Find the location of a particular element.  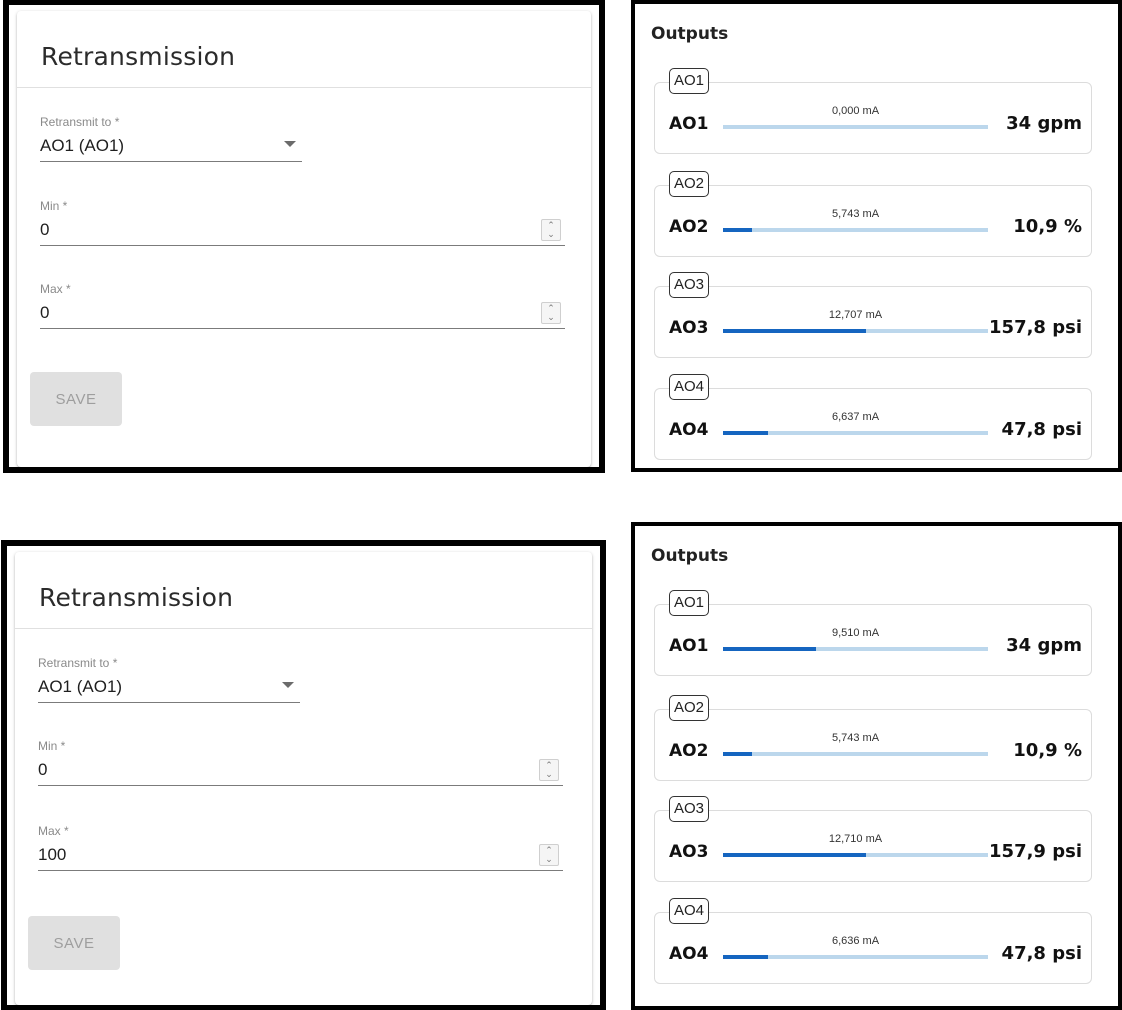

max-field: Max * 0 ⌃ ⌄ is located at coordinates (302, 305).